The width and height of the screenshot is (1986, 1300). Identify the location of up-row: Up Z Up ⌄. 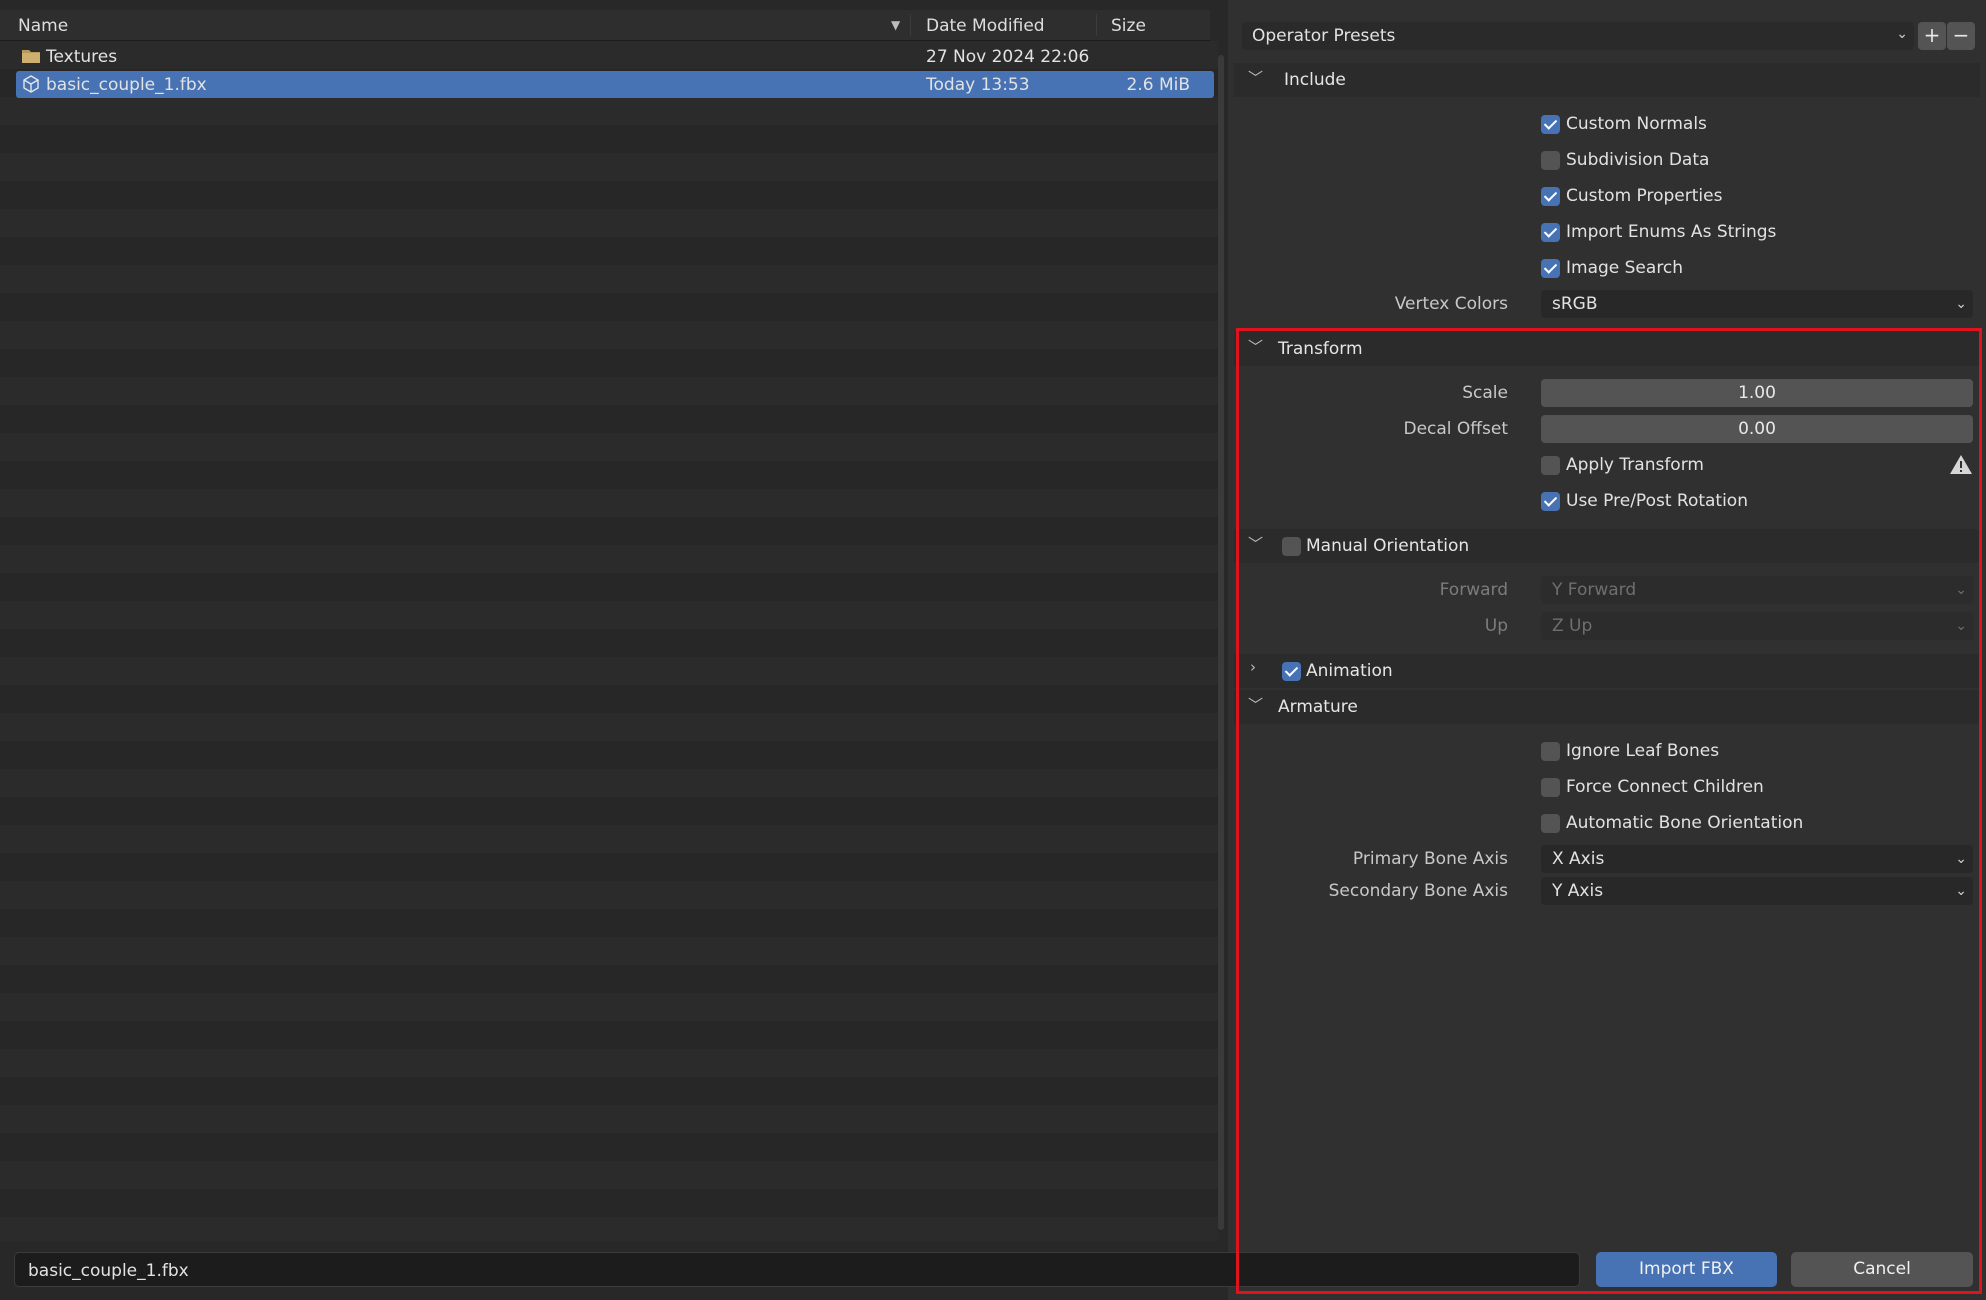
(1607, 626).